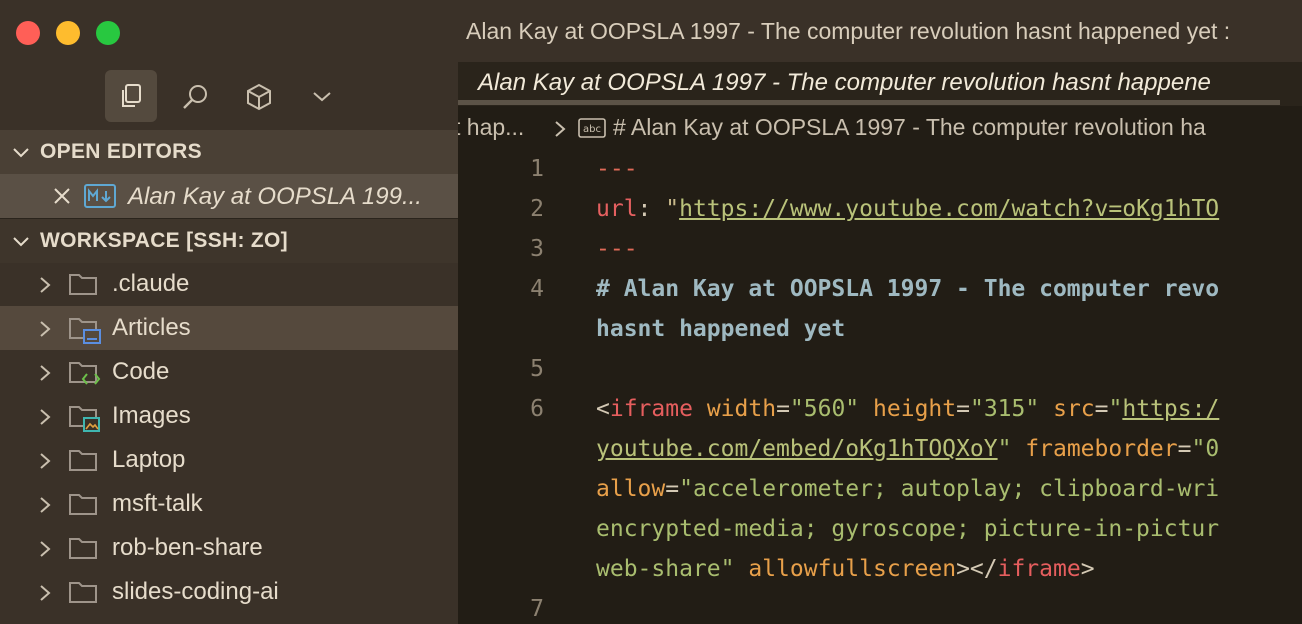  What do you see at coordinates (651, 209) in the screenshot?
I see `yaml-colon: :` at bounding box center [651, 209].